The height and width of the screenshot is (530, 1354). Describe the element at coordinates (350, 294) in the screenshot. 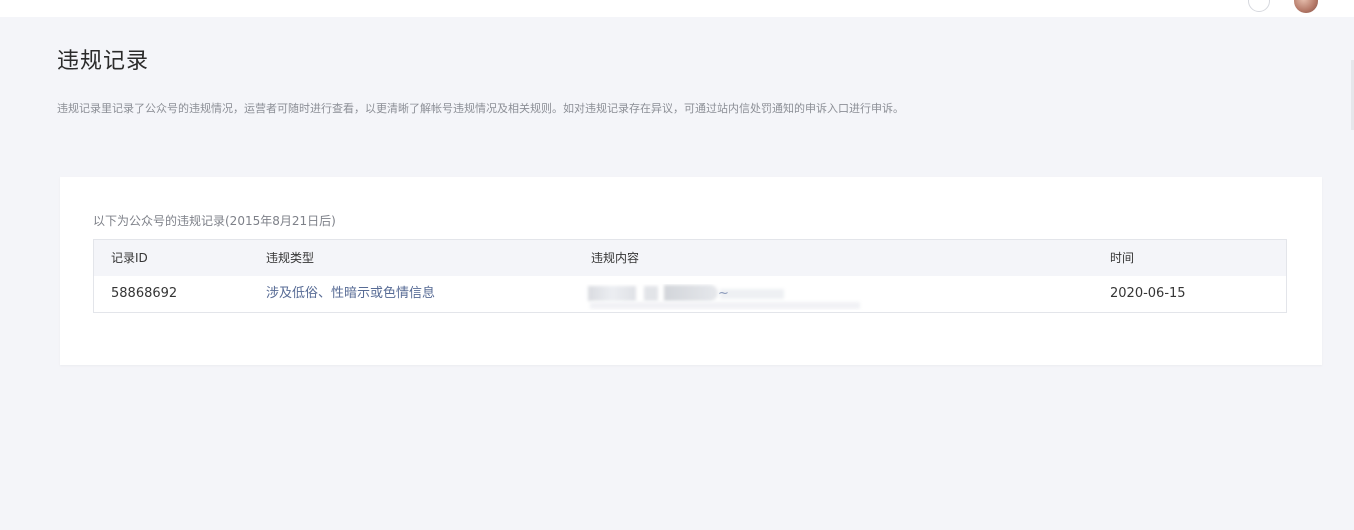

I see `violation-type-link: 涉及低俗、性暗示或色情信息` at that location.